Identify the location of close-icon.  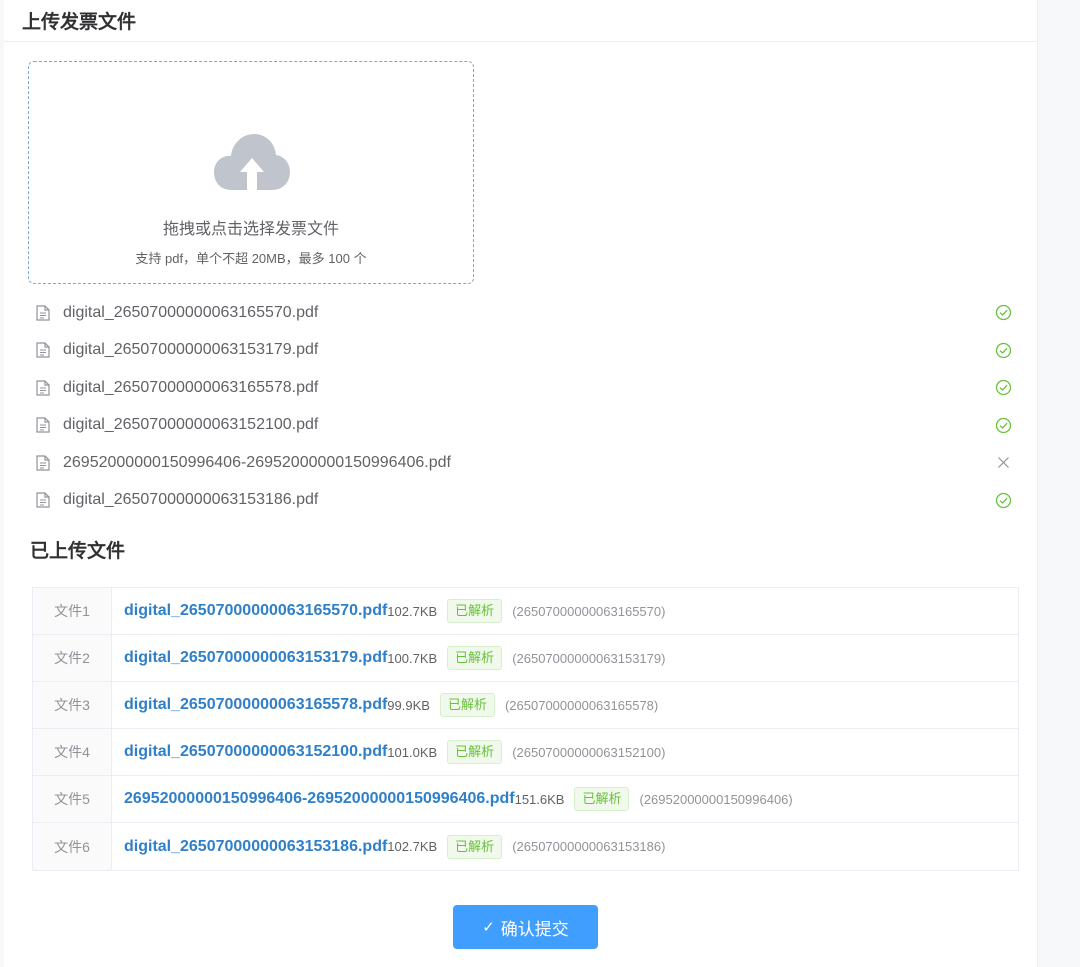
(1003, 462).